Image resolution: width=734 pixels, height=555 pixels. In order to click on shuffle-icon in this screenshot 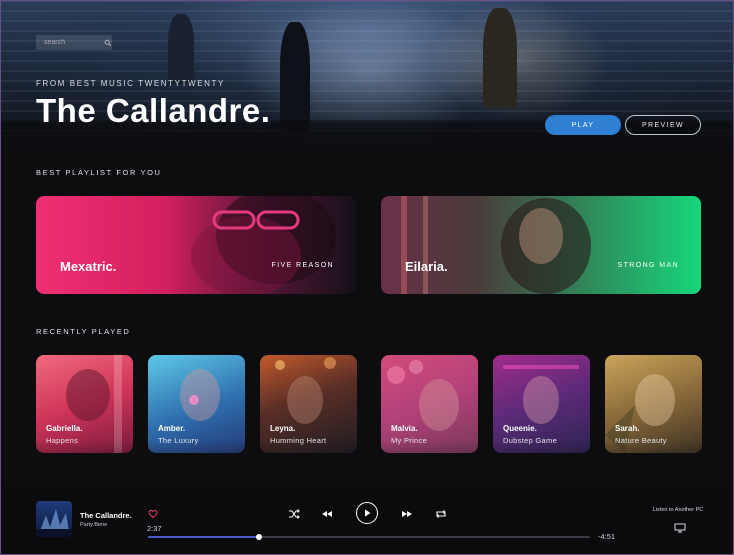, I will do `click(294, 514)`.